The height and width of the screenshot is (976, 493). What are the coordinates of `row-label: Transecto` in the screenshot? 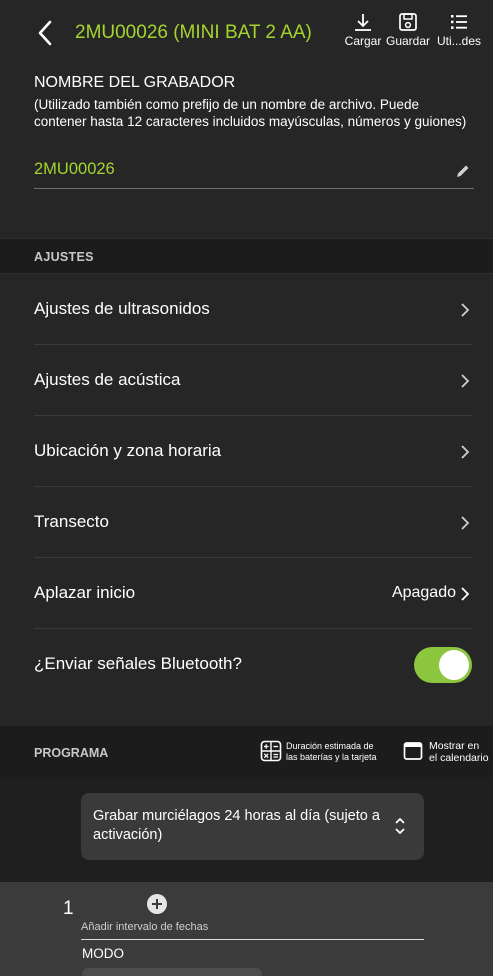 It's located at (71, 521).